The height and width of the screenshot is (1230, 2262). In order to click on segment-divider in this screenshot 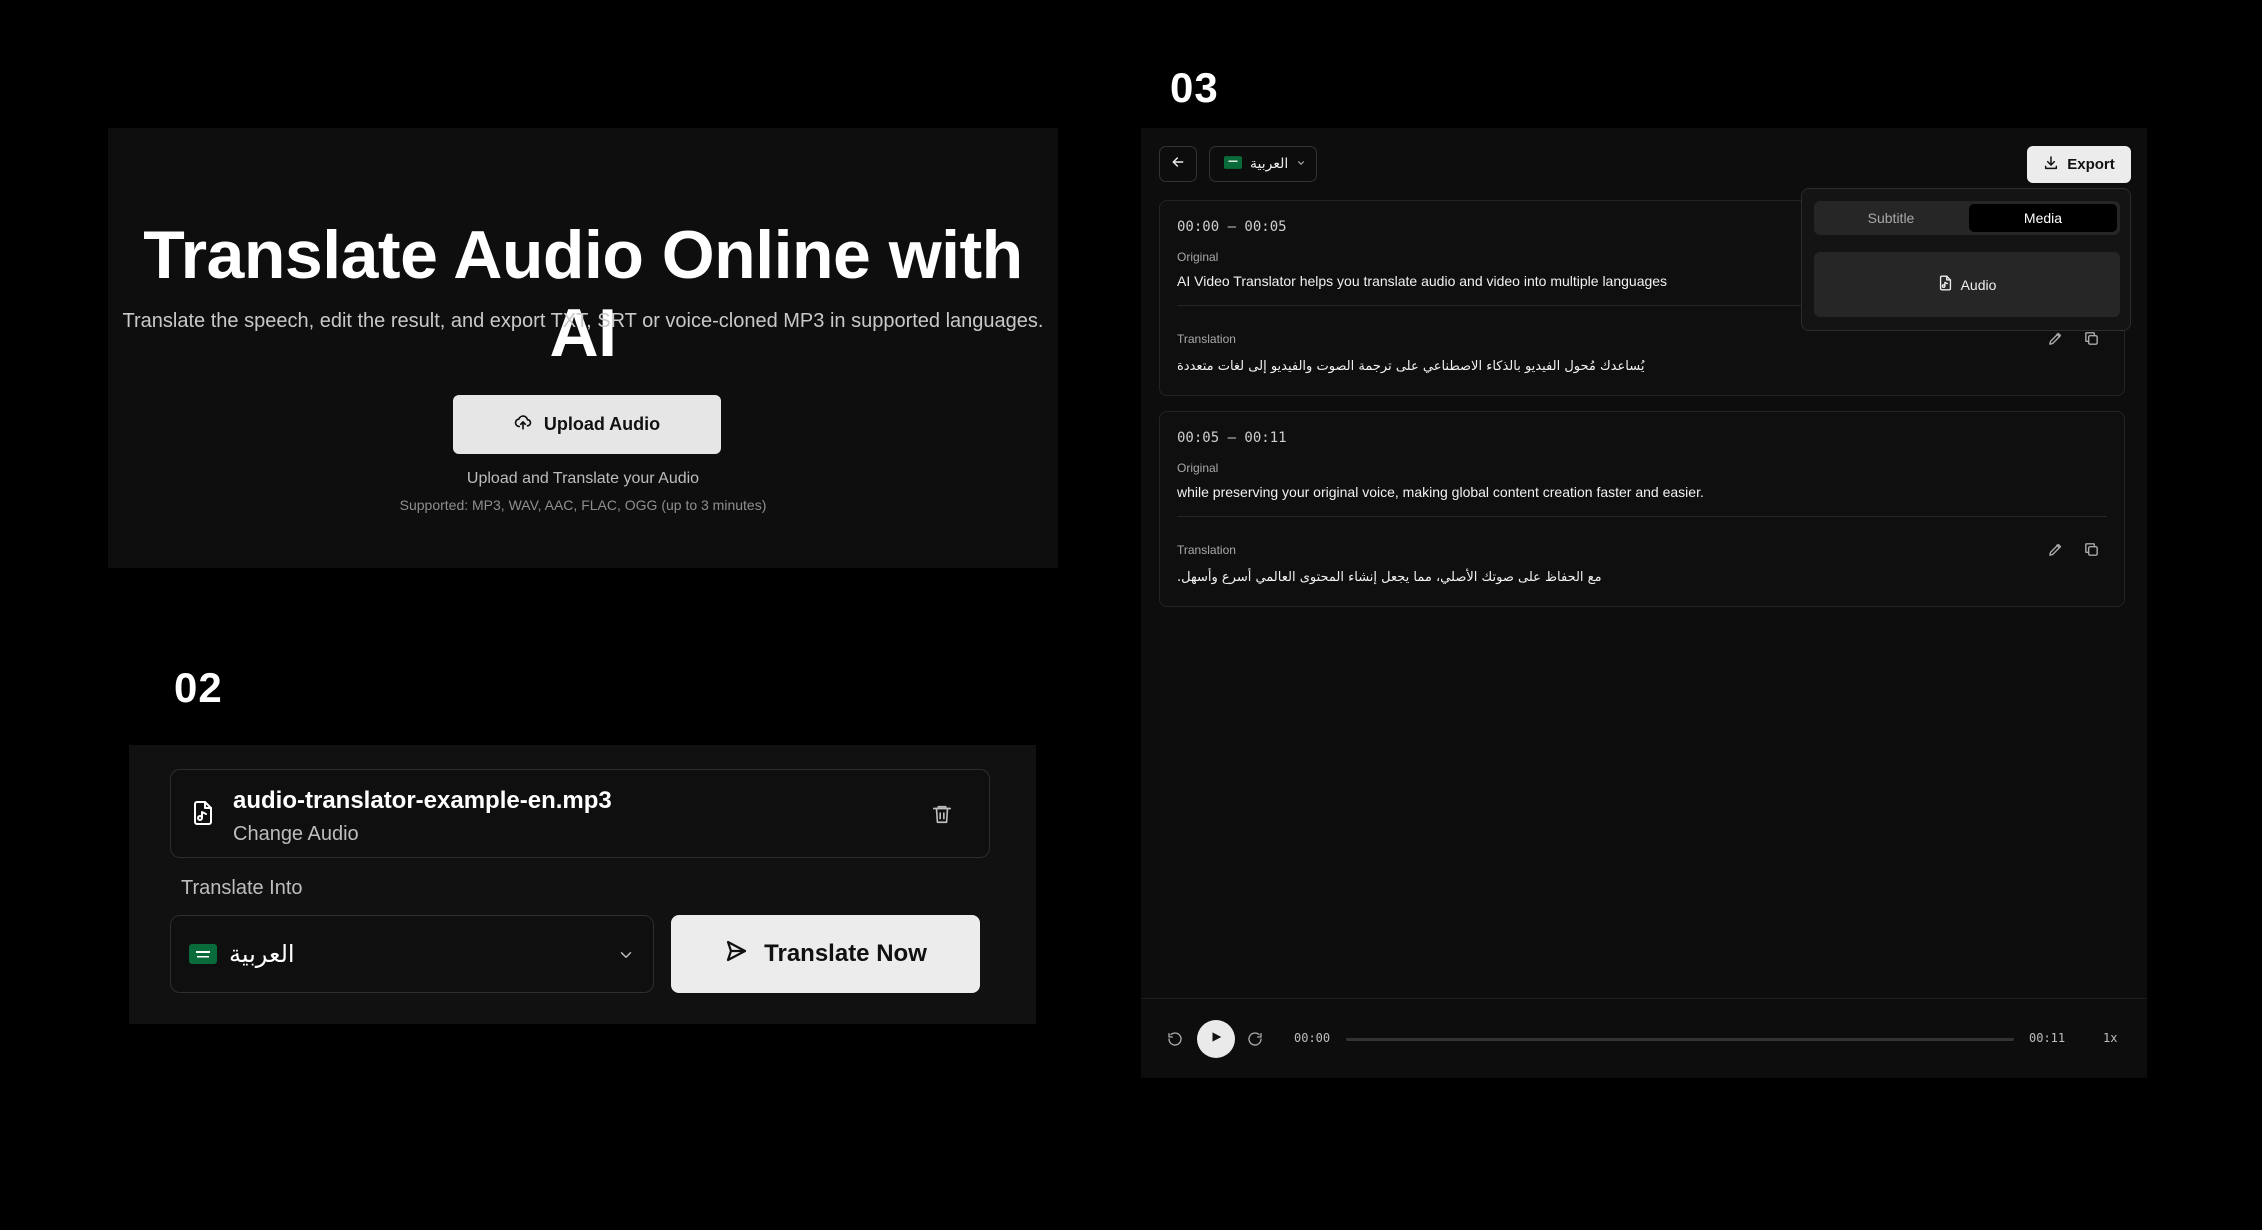, I will do `click(1642, 516)`.